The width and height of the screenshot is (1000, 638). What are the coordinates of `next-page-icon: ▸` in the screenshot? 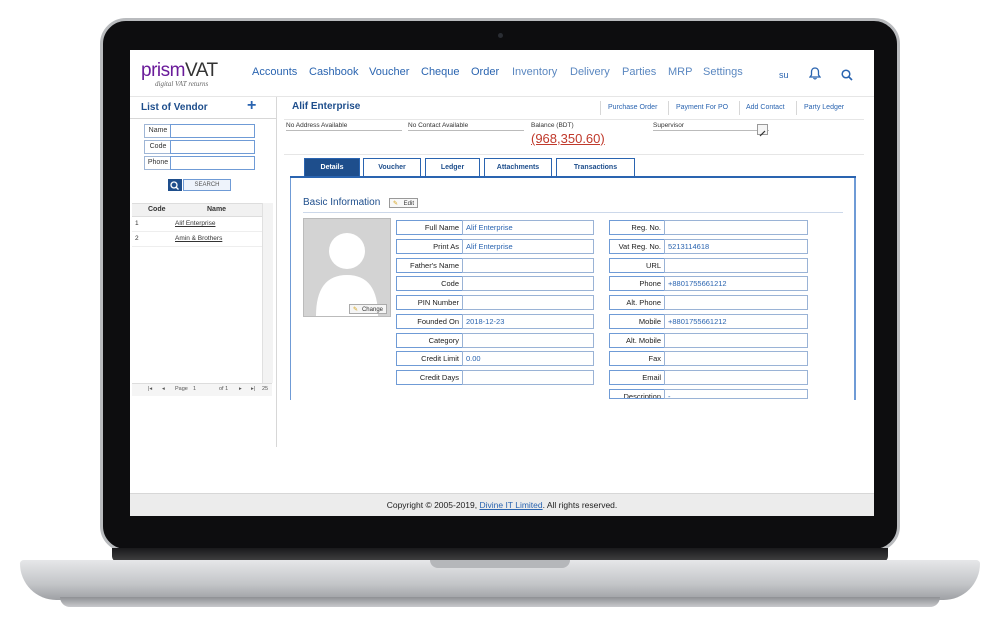 It's located at (240, 389).